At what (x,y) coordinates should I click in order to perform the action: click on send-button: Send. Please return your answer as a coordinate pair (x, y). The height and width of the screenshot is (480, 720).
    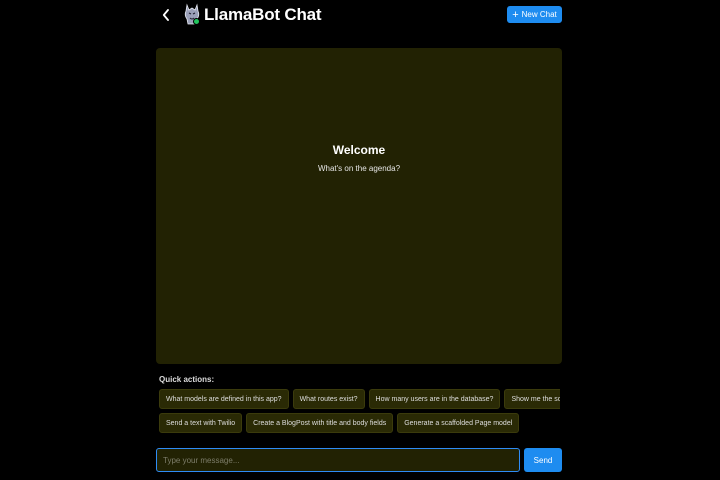
    Looking at the image, I should click on (543, 460).